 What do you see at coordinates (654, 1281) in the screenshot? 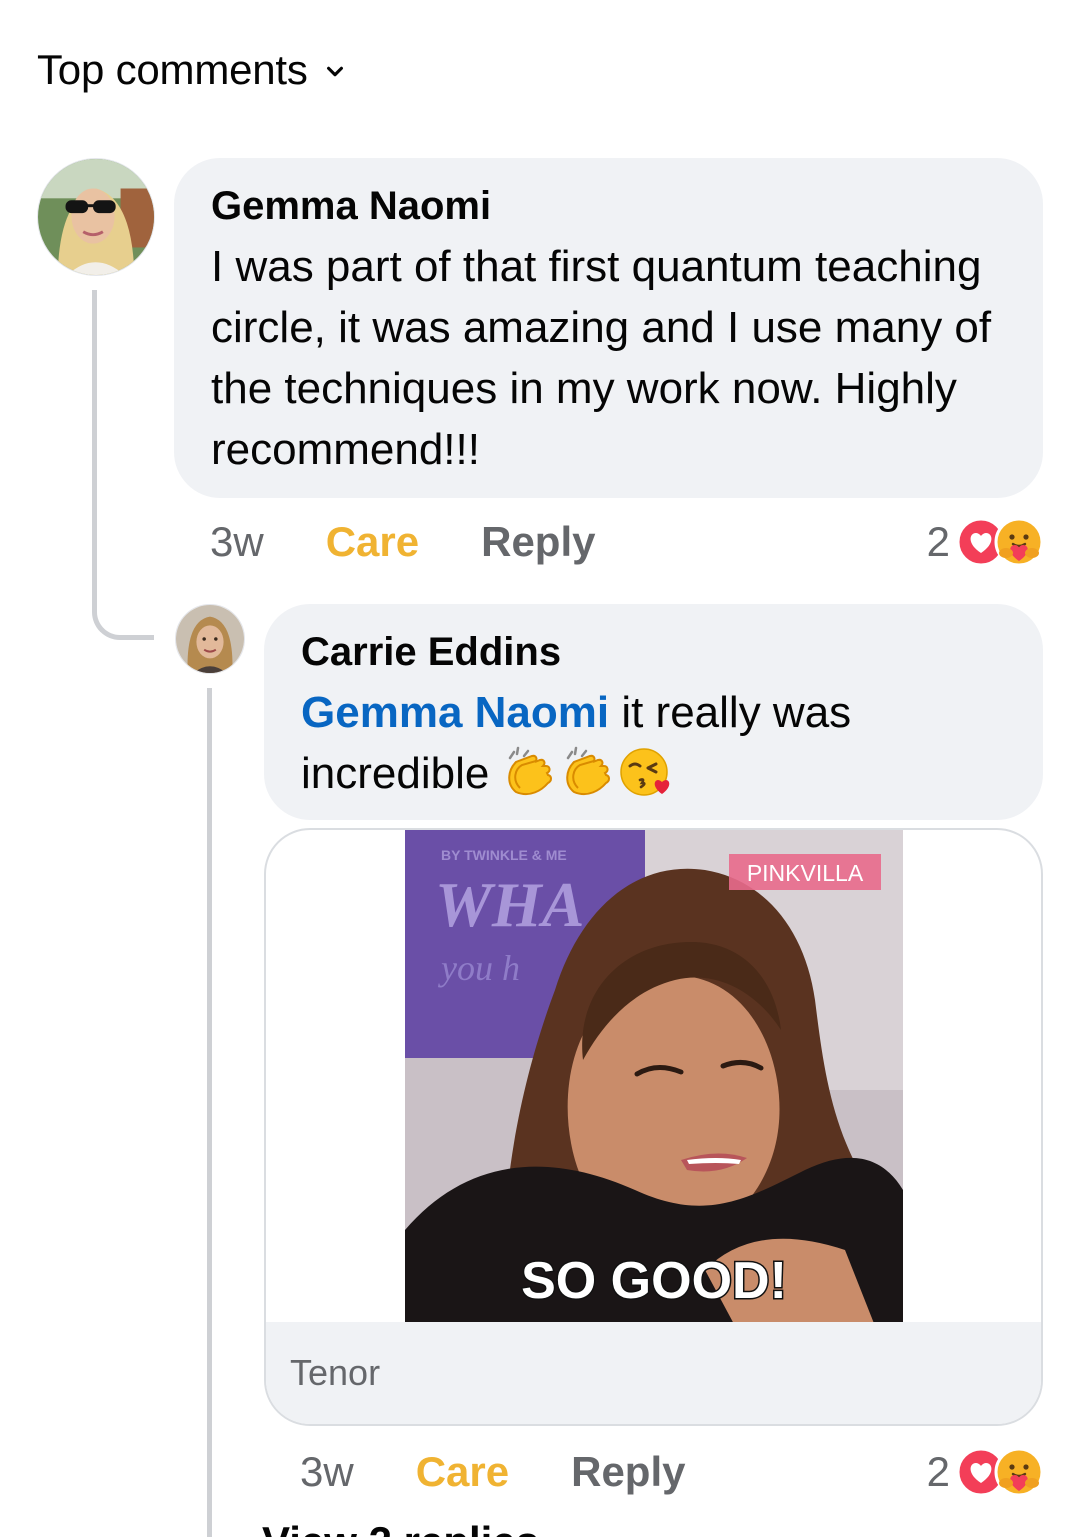
I see `gif-caption: SO GOOD!` at bounding box center [654, 1281].